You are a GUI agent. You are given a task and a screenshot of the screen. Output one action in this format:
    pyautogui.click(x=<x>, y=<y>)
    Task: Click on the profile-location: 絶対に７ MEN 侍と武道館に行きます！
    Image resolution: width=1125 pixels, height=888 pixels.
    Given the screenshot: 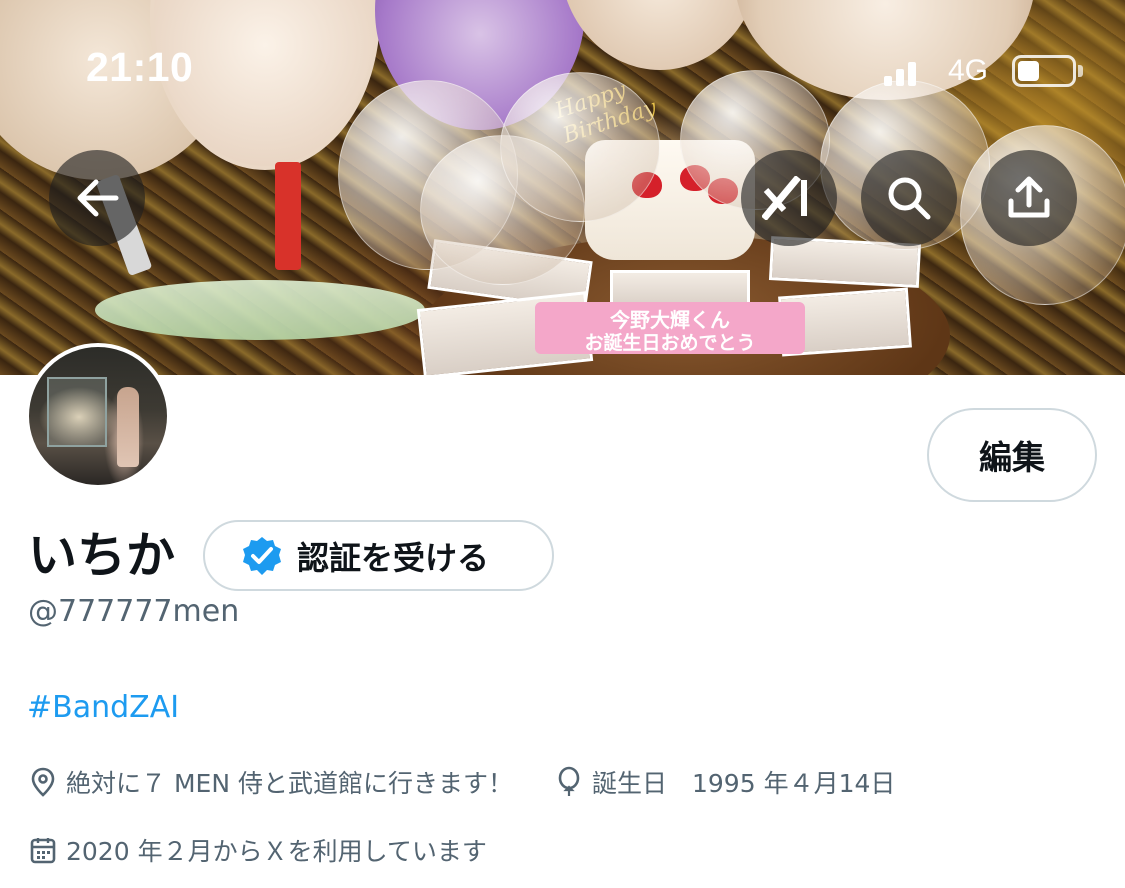 What is the action you would take?
    pyautogui.click(x=271, y=782)
    